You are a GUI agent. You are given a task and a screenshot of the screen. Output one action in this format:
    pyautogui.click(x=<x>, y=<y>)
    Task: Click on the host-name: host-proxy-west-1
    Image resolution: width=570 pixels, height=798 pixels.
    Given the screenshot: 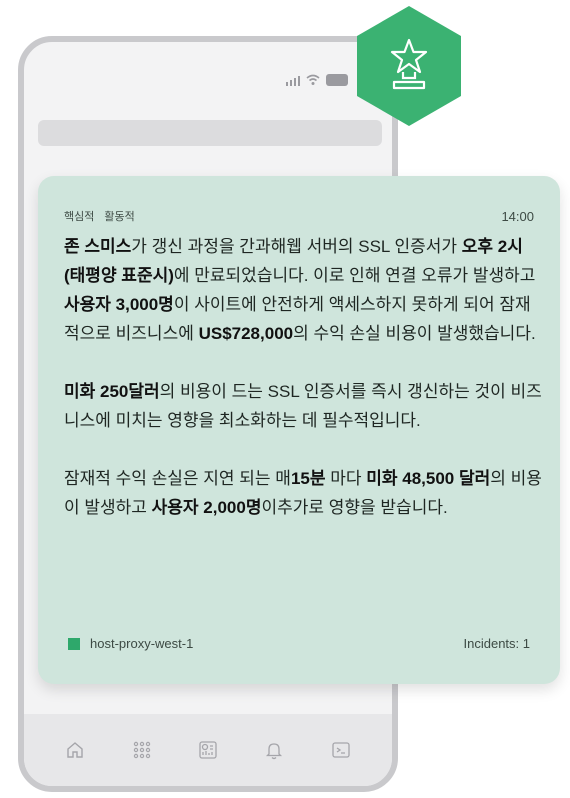 What is the action you would take?
    pyautogui.click(x=142, y=643)
    